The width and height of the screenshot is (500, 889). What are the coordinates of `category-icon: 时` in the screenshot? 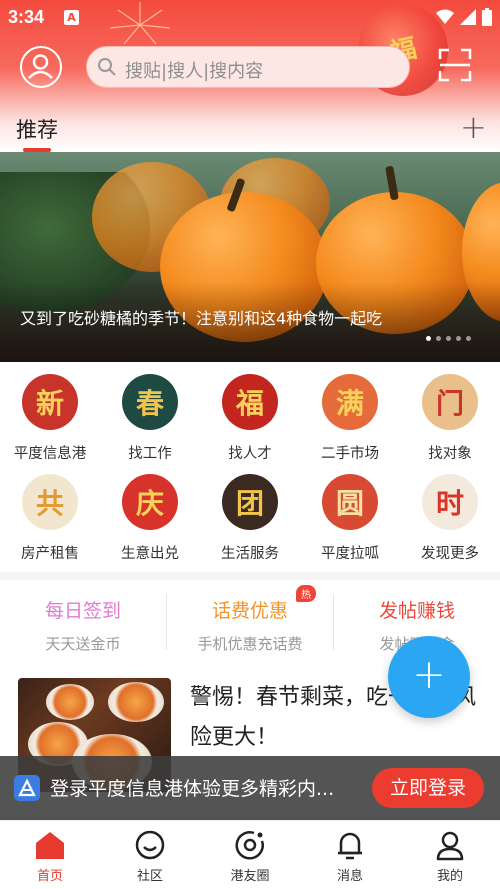 It's located at (450, 502).